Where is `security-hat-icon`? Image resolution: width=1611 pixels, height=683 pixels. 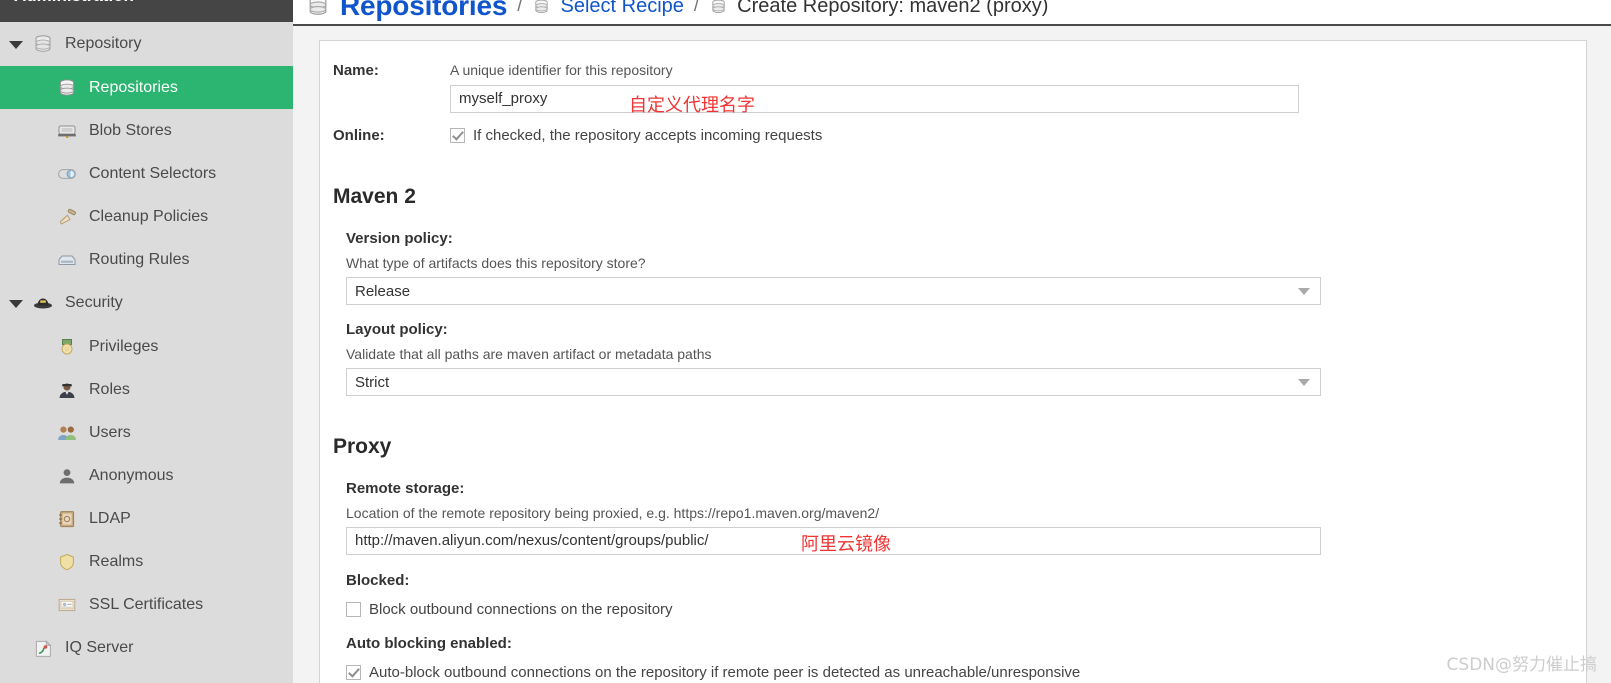 security-hat-icon is located at coordinates (43, 303).